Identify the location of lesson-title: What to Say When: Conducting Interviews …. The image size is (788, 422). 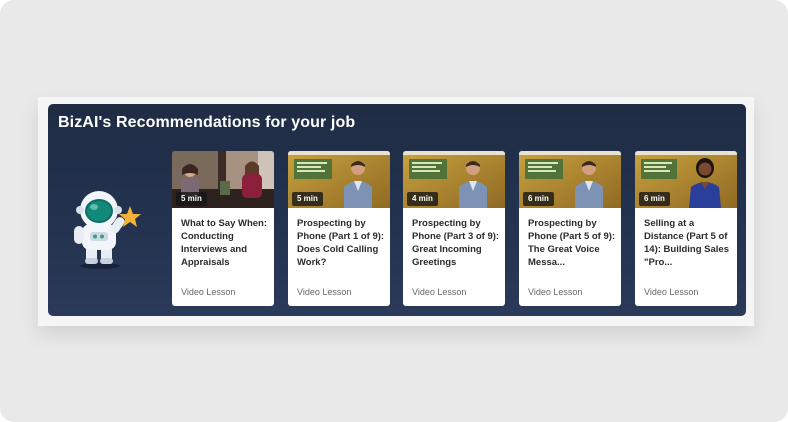
(224, 243).